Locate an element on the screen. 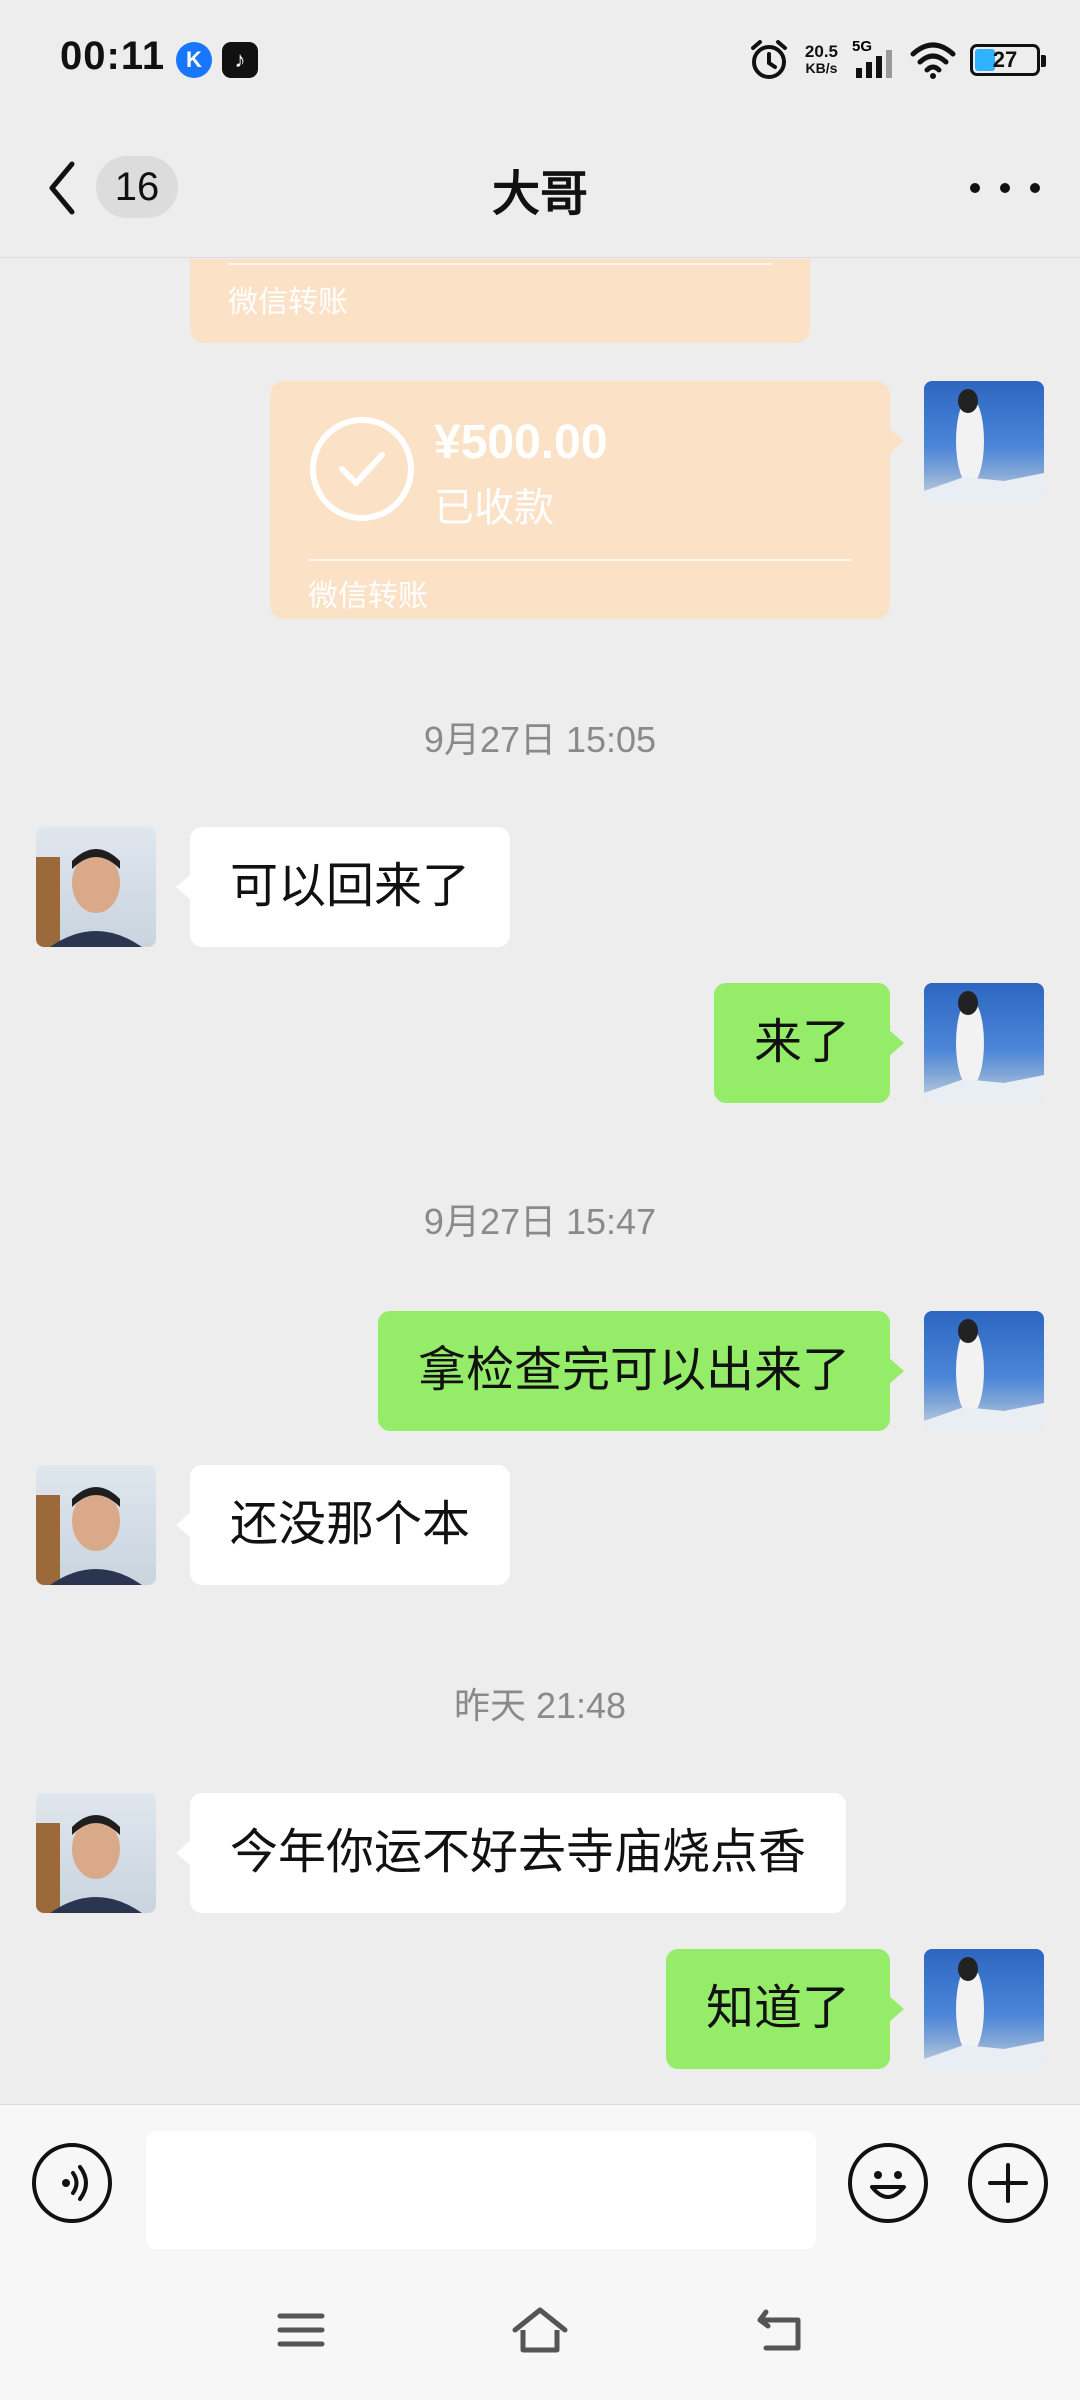 Image resolution: width=1080 pixels, height=2400 pixels. transfer-card: ¥500.00 已收款 微信转账 is located at coordinates (587, 500).